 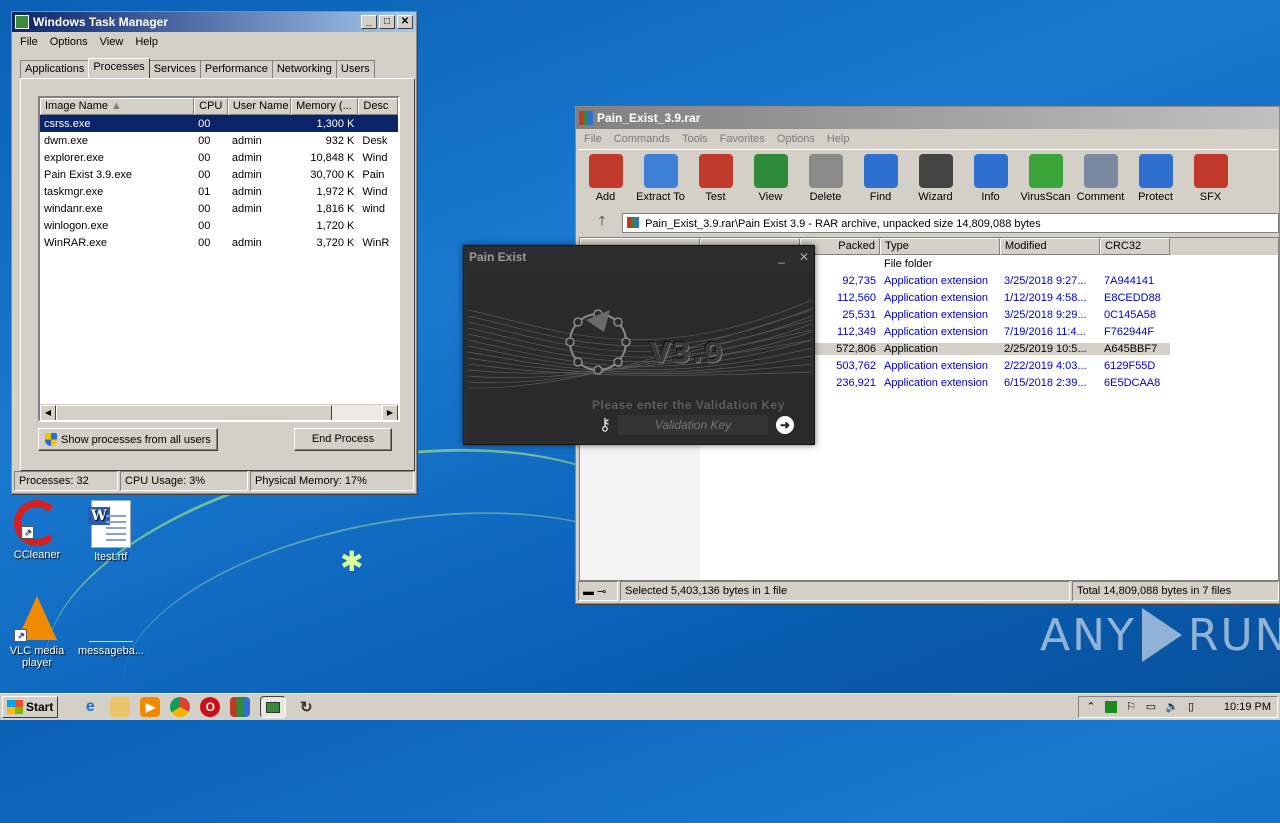 What do you see at coordinates (1131, 707) in the screenshot?
I see `action-center-flag-icon: ⚐` at bounding box center [1131, 707].